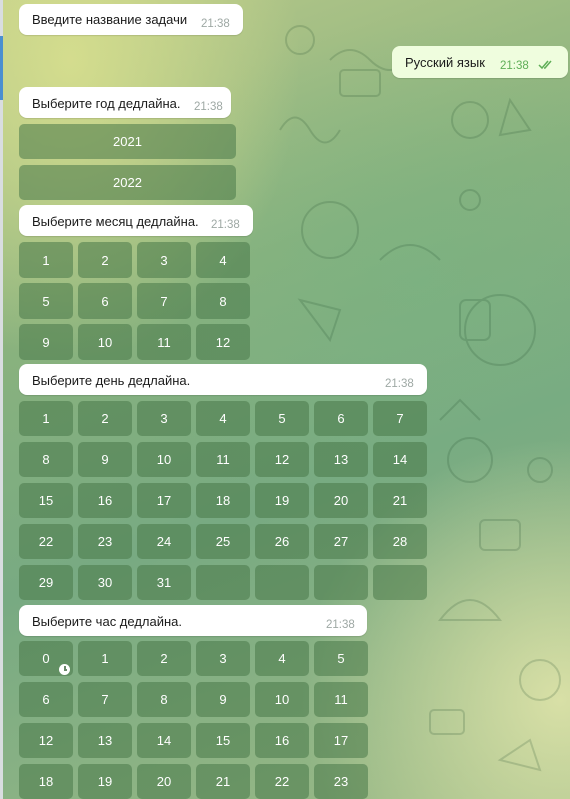 This screenshot has width=570, height=799. What do you see at coordinates (223, 500) in the screenshot?
I see `day-button-18: 18` at bounding box center [223, 500].